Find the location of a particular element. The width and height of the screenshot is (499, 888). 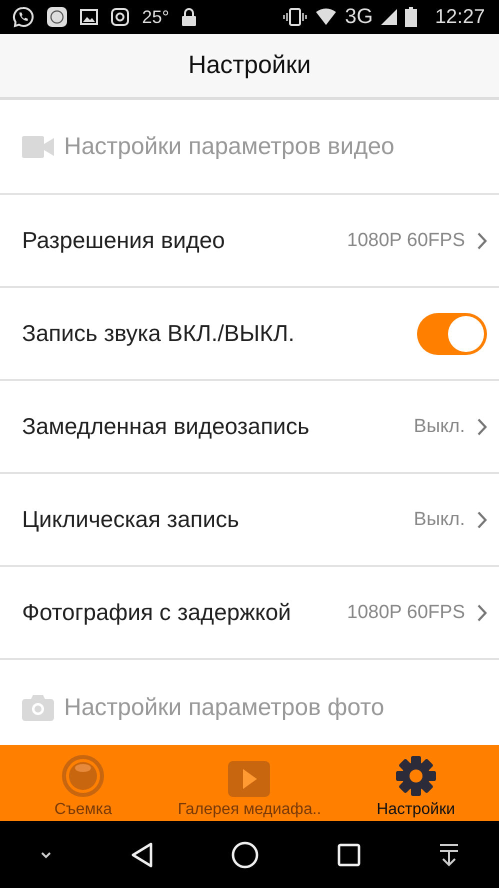

vibrate-icon is located at coordinates (294, 17).